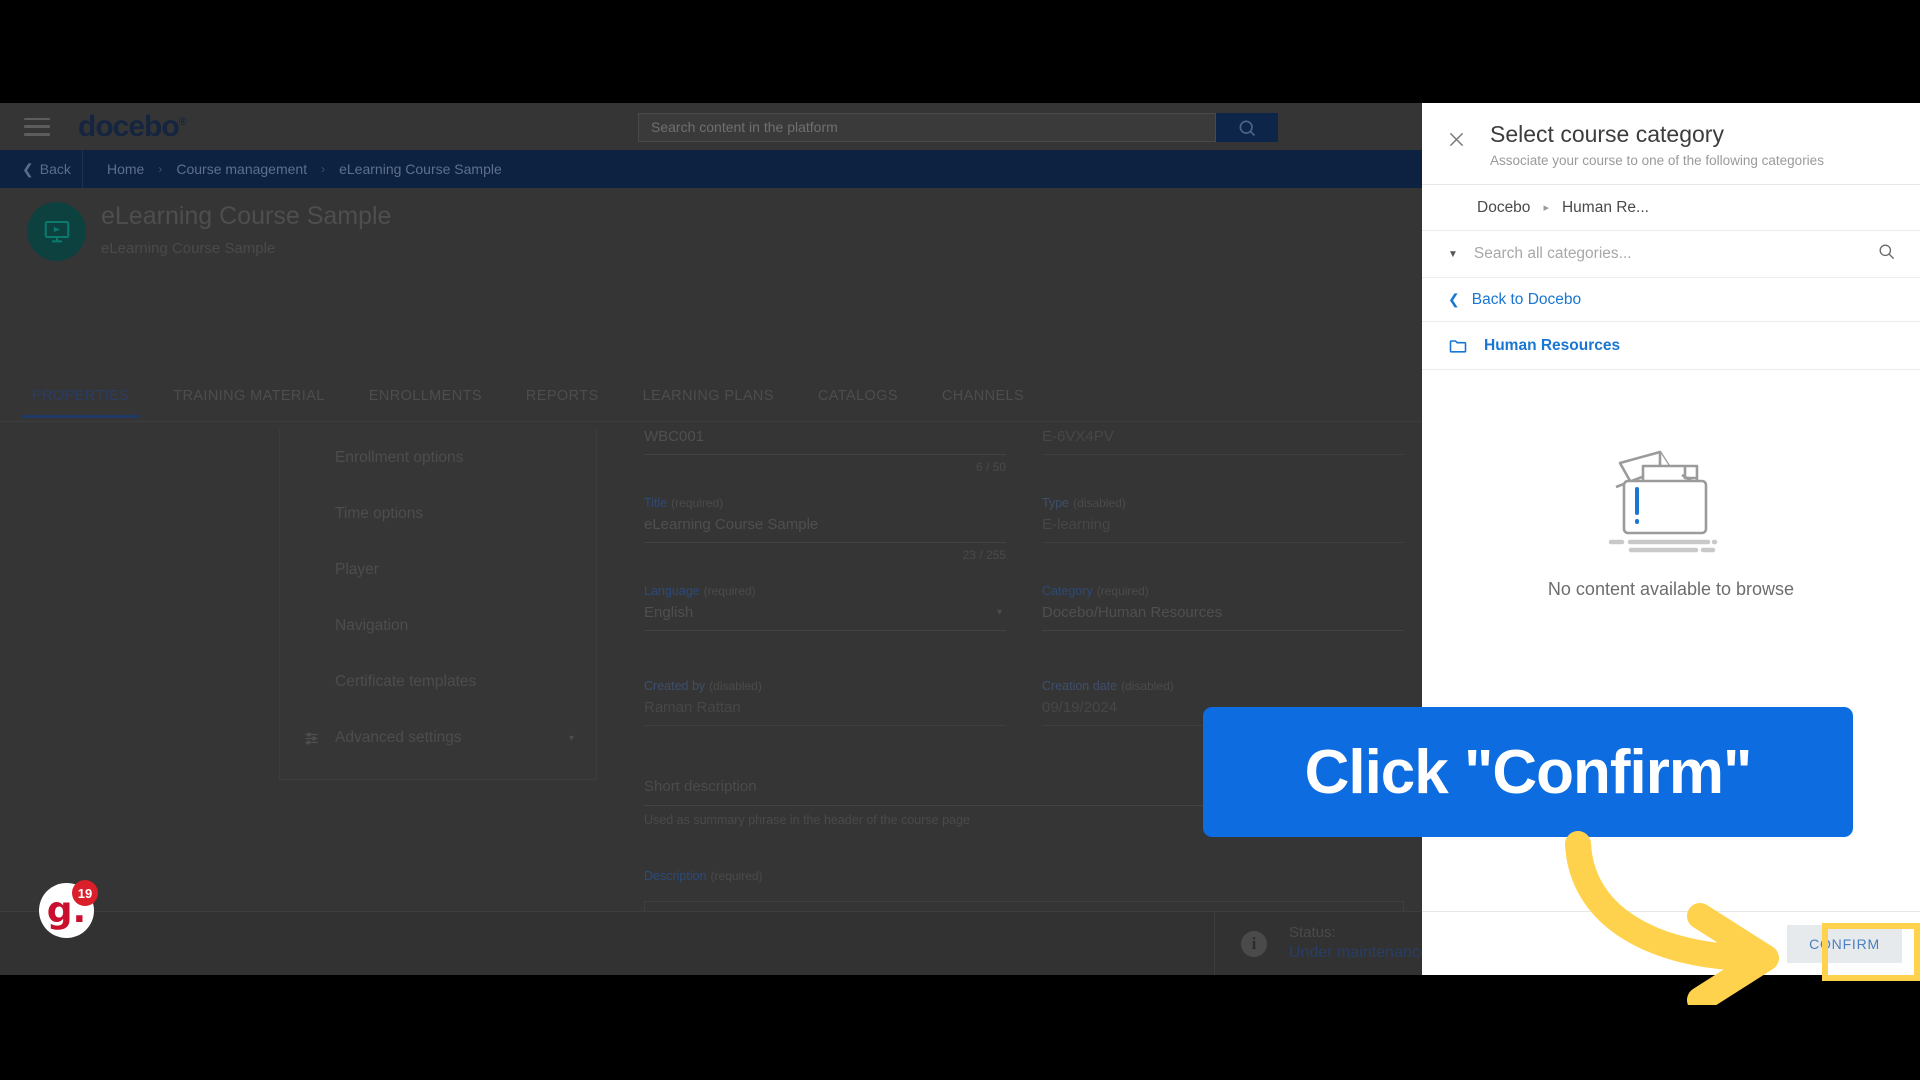 The height and width of the screenshot is (1080, 1920). Describe the element at coordinates (1552, 345) in the screenshot. I see `category-label: Human Resources` at that location.